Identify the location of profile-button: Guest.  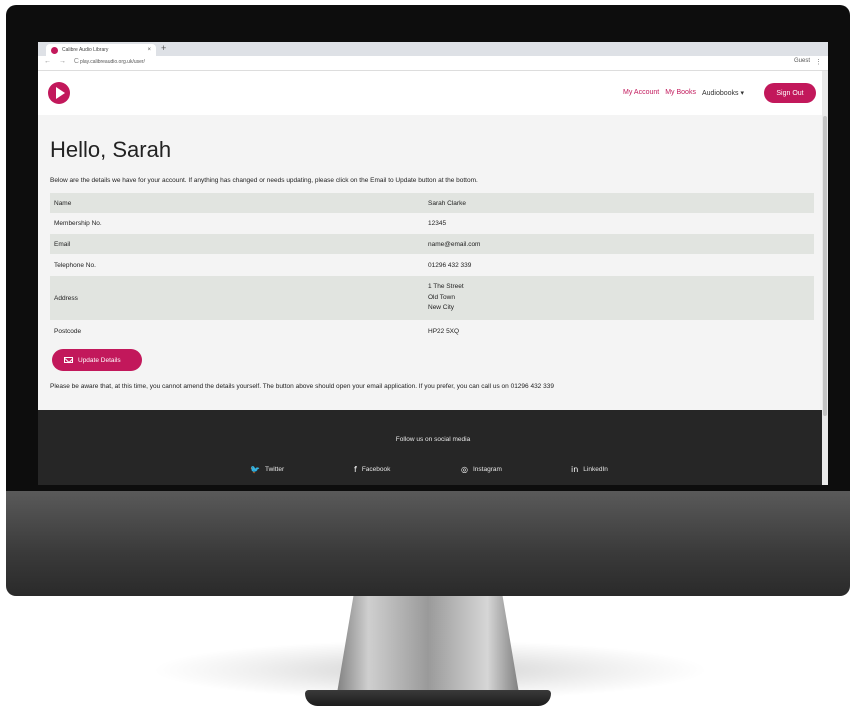
(802, 61).